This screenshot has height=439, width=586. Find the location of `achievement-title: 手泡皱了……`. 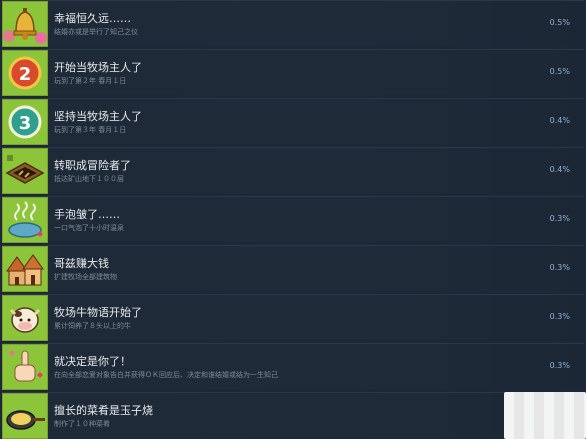

achievement-title: 手泡皱了…… is located at coordinates (87, 214).